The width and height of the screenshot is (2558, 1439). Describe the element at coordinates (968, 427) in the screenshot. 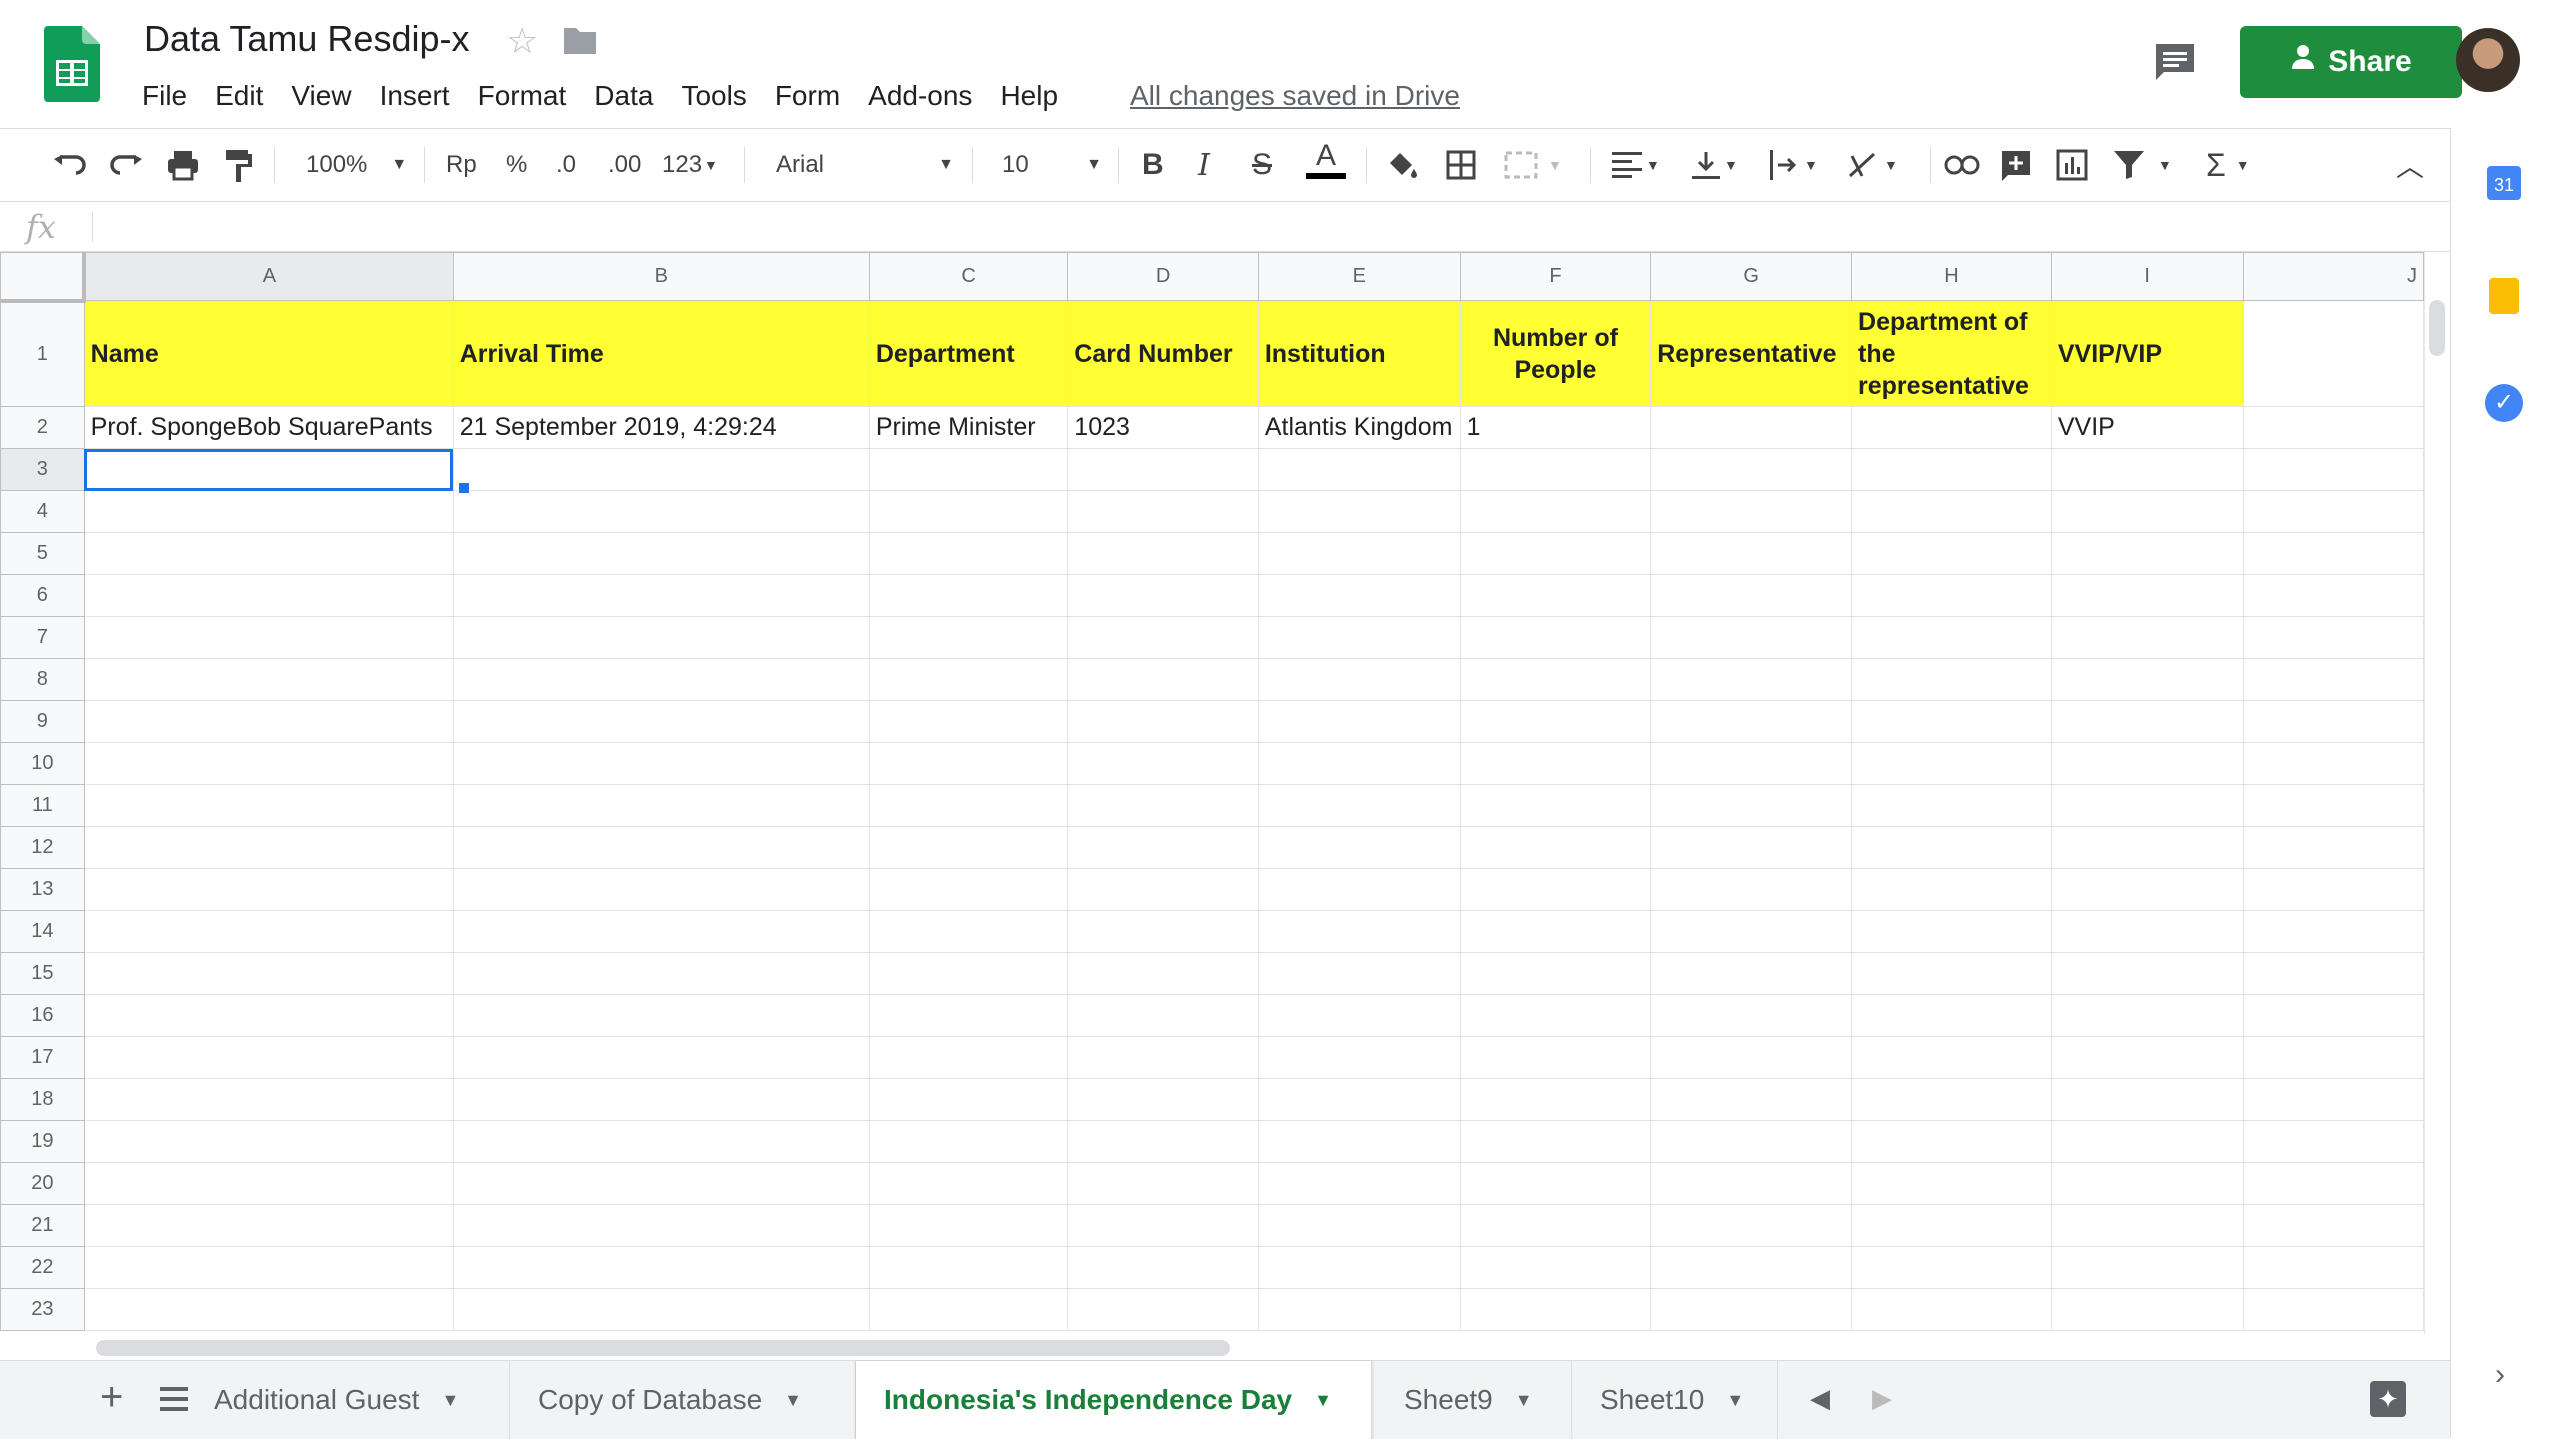

I see `cell-c2: Prime Minister` at that location.